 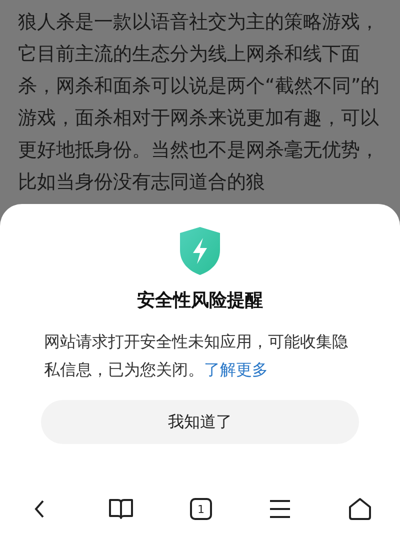 I want to click on dialog-title: 安全性风险提醒, so click(x=200, y=300).